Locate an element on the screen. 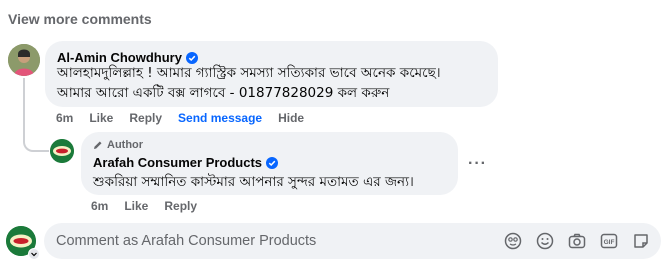  reply-timestamp: 6m is located at coordinates (99, 206).